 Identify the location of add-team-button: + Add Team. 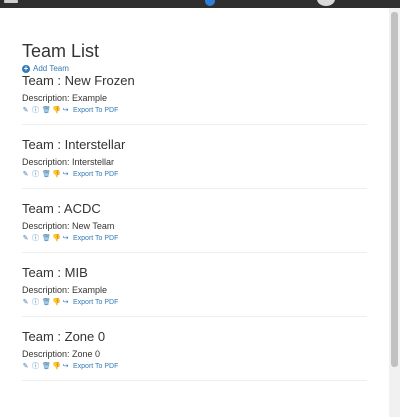
(194, 68).